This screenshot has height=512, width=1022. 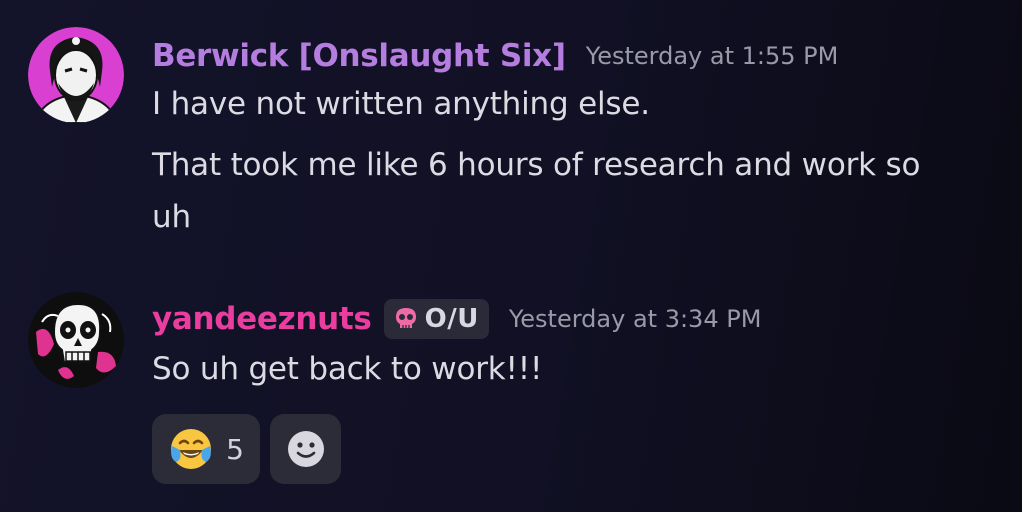 I want to click on add-reaction-button, so click(x=305, y=449).